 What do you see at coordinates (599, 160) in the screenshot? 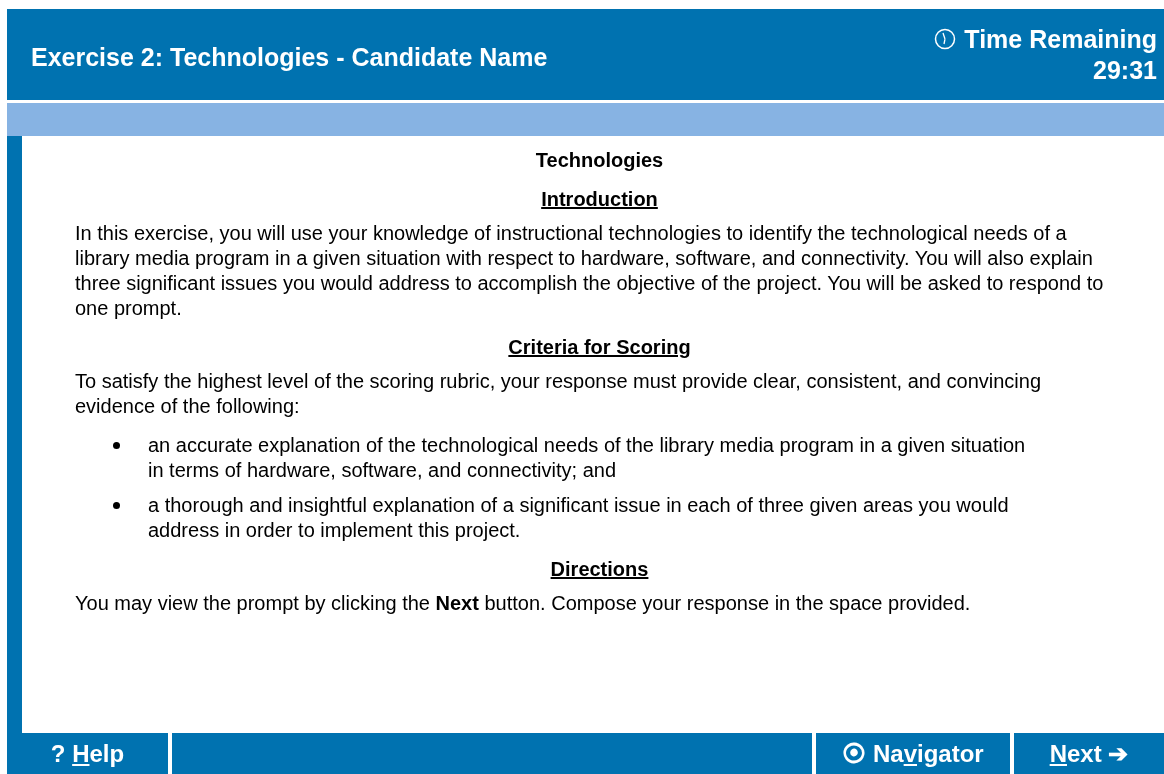
I see `page-heading: Technologies` at bounding box center [599, 160].